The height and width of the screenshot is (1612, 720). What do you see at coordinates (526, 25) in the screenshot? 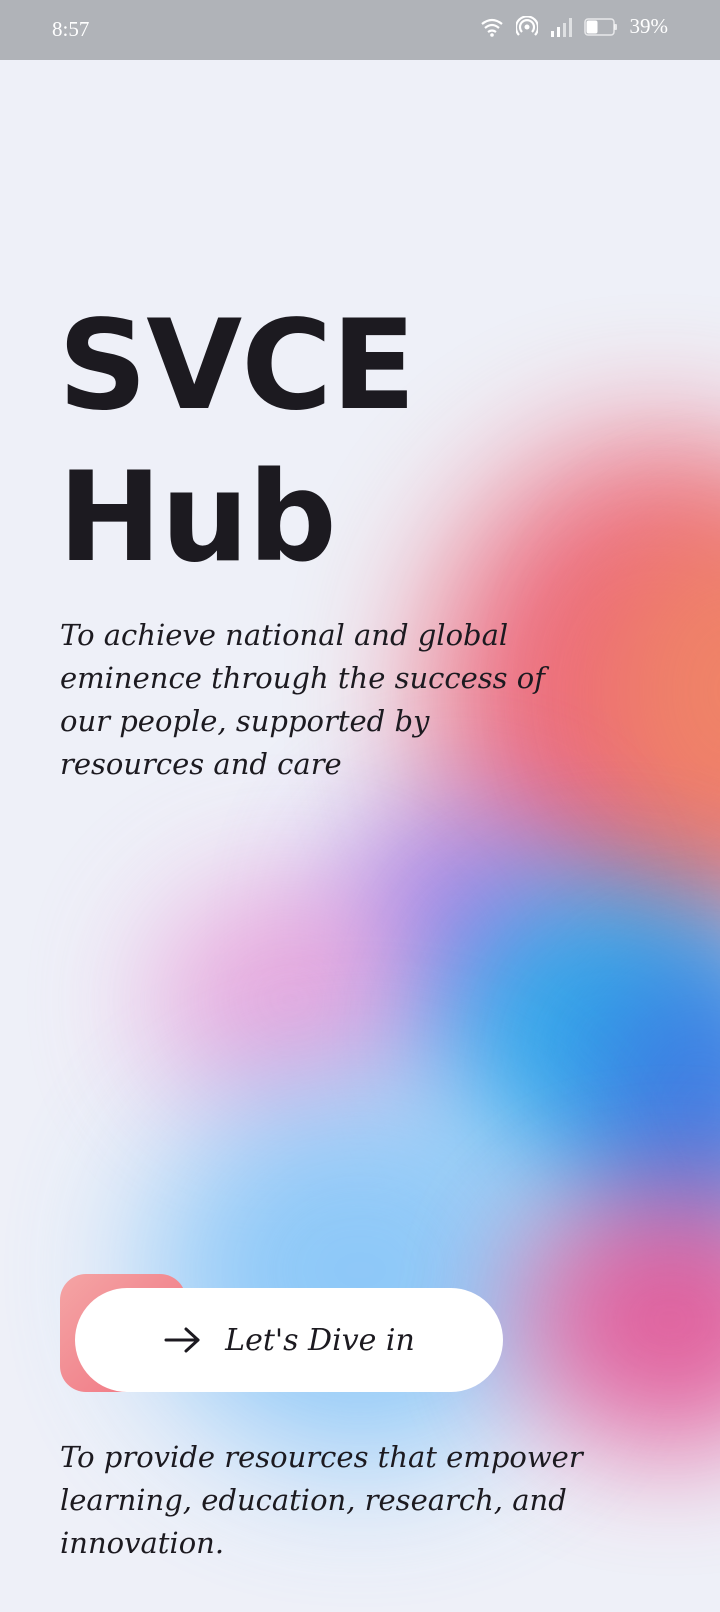
I see `hotspot-icon` at bounding box center [526, 25].